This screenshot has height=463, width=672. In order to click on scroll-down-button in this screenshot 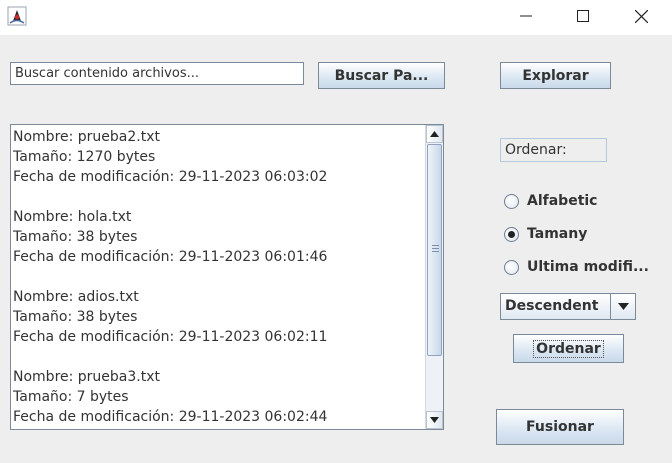, I will do `click(434, 420)`.